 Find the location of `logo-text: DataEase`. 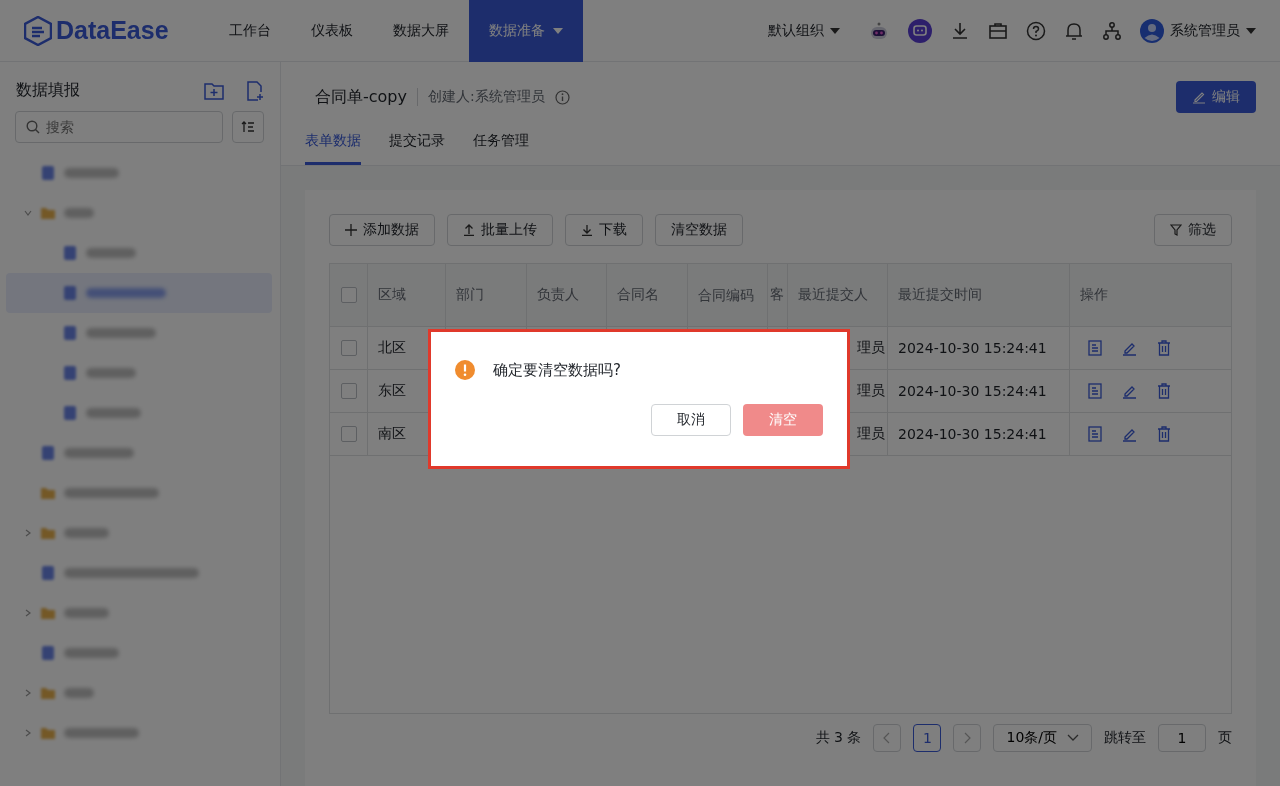

logo-text: DataEase is located at coordinates (112, 30).